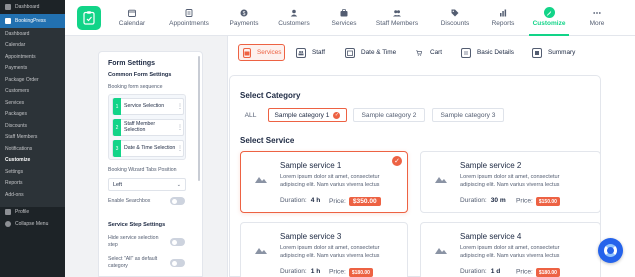  What do you see at coordinates (177, 263) in the screenshot?
I see `select-all-default-toggle` at bounding box center [177, 263].